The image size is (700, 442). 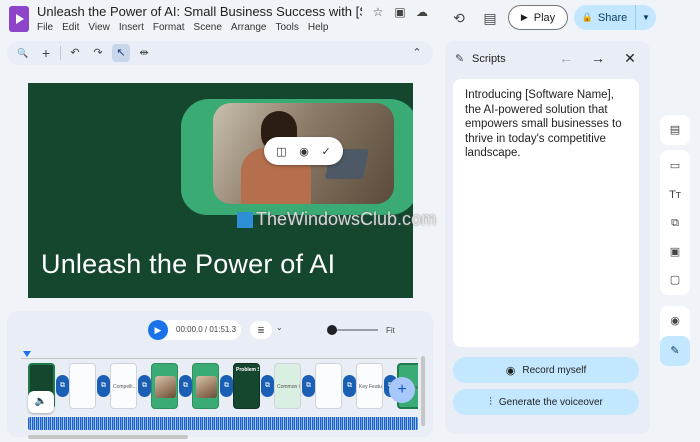 What do you see at coordinates (121, 53) in the screenshot?
I see `select-cursor-icon: ↖` at bounding box center [121, 53].